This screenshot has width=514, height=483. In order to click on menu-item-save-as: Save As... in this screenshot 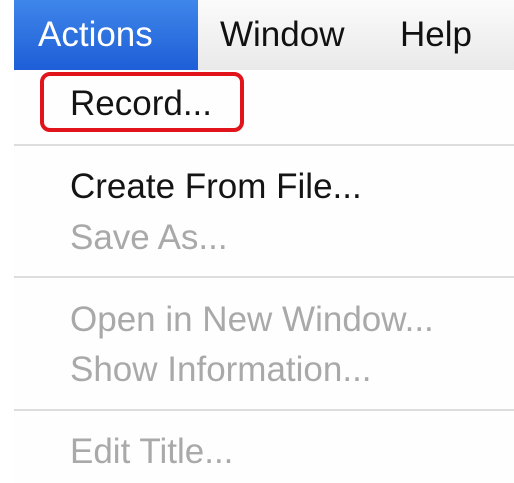, I will do `click(149, 237)`.